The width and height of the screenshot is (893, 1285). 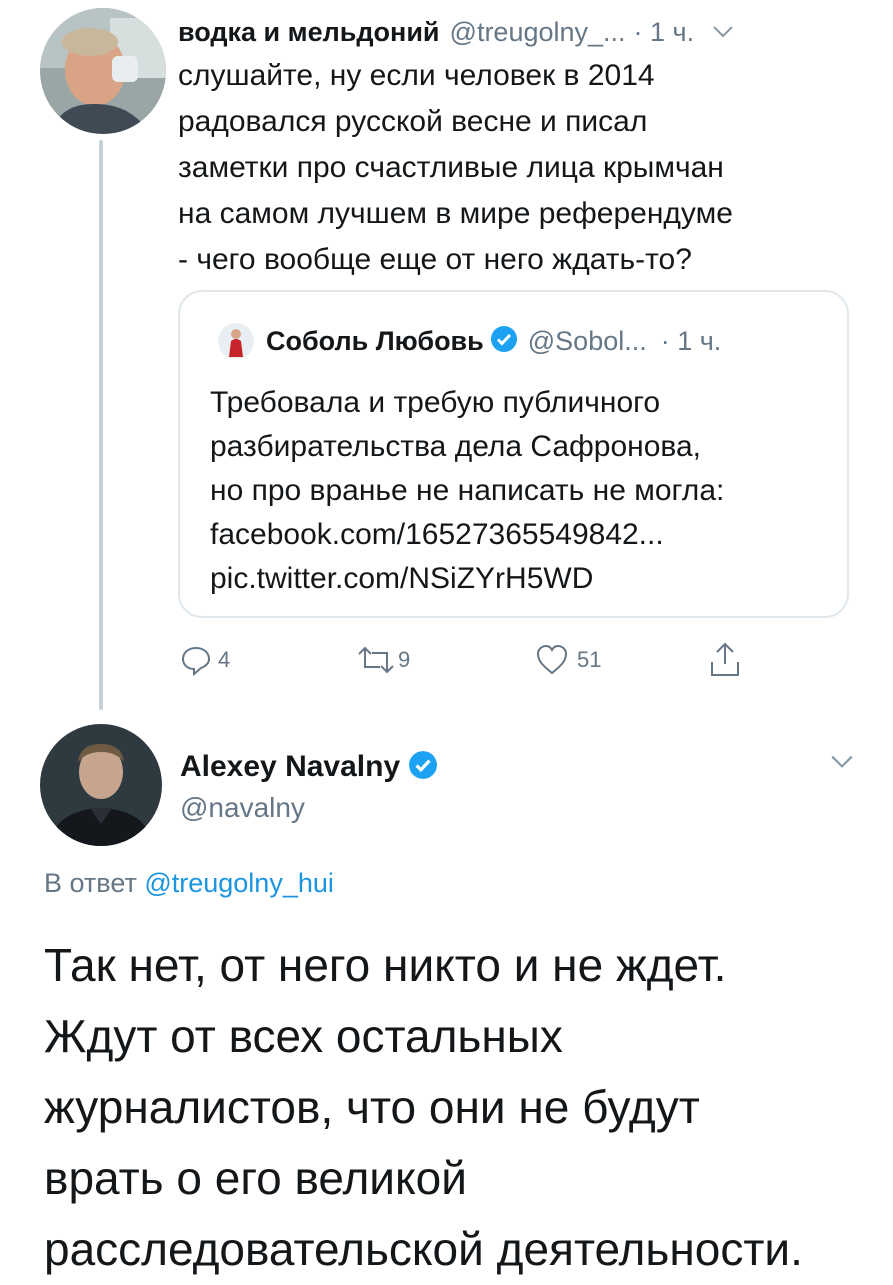 I want to click on quoted-text-line: pic.twitter.com/NSiZYrH5WD, so click(x=402, y=578).